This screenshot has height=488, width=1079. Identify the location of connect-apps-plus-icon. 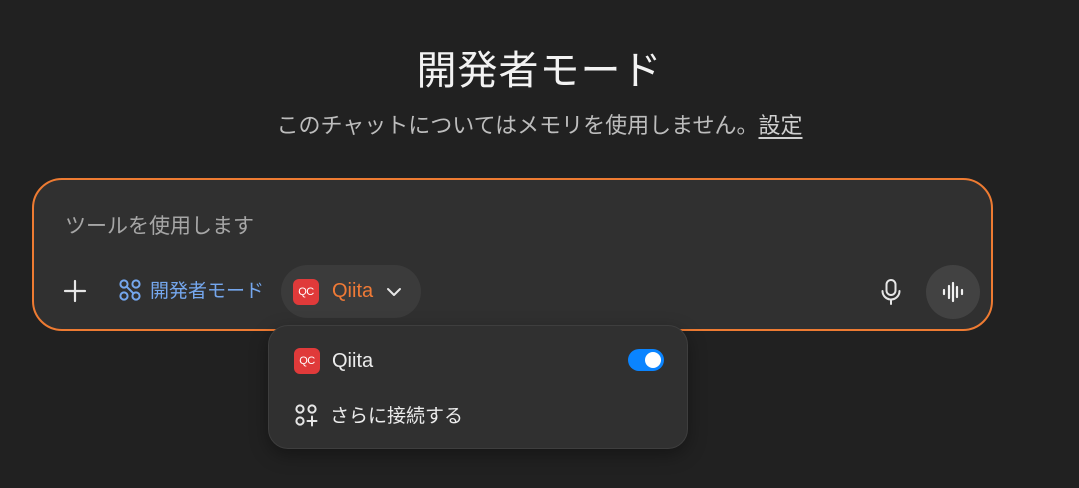
(306, 414).